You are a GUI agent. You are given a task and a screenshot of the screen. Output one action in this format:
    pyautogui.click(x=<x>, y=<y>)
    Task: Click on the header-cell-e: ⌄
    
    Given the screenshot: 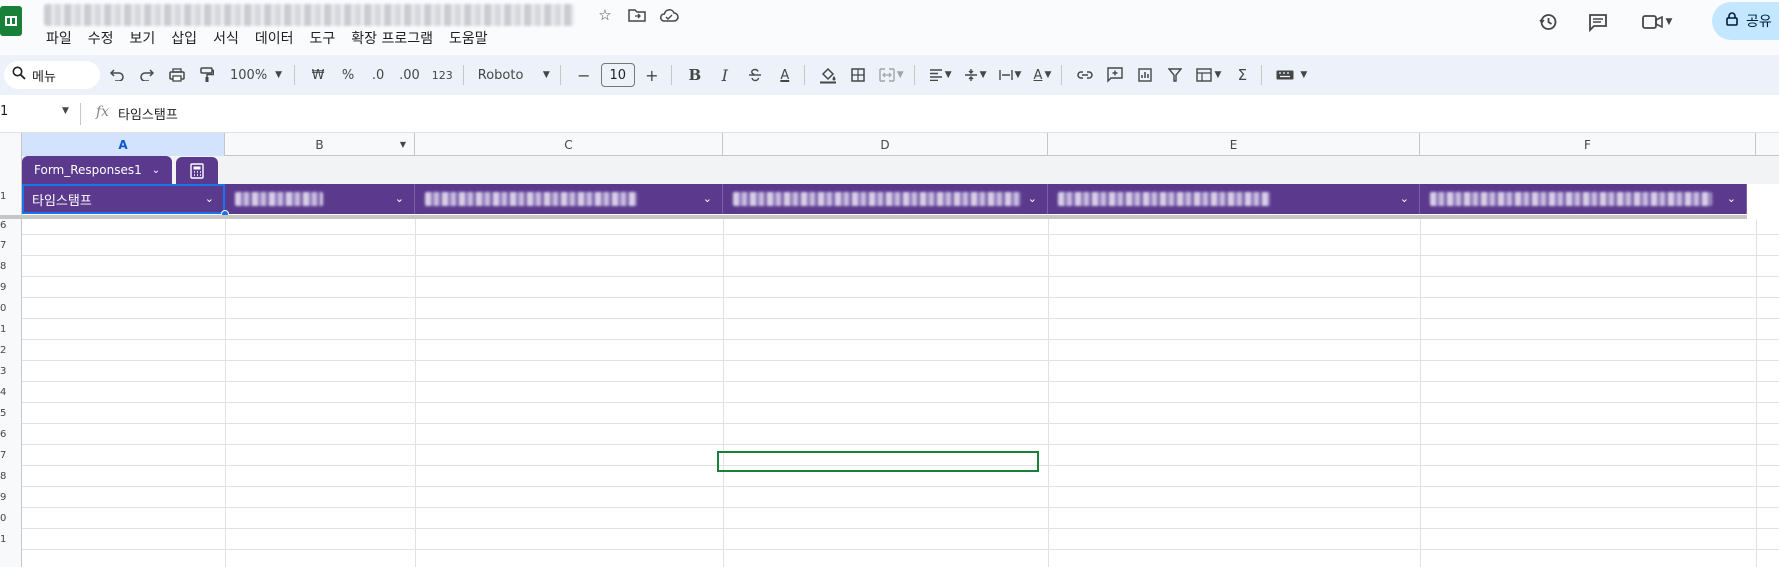 What is the action you would take?
    pyautogui.click(x=1234, y=199)
    